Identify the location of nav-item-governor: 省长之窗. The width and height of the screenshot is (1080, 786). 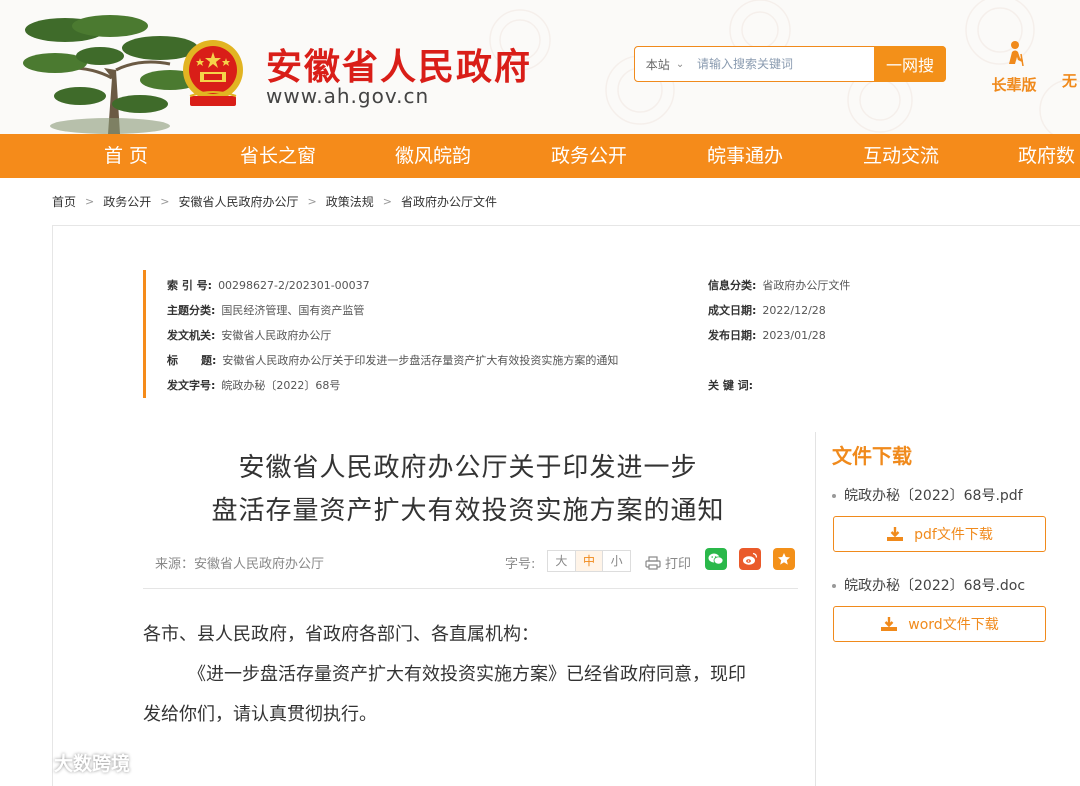
(278, 156).